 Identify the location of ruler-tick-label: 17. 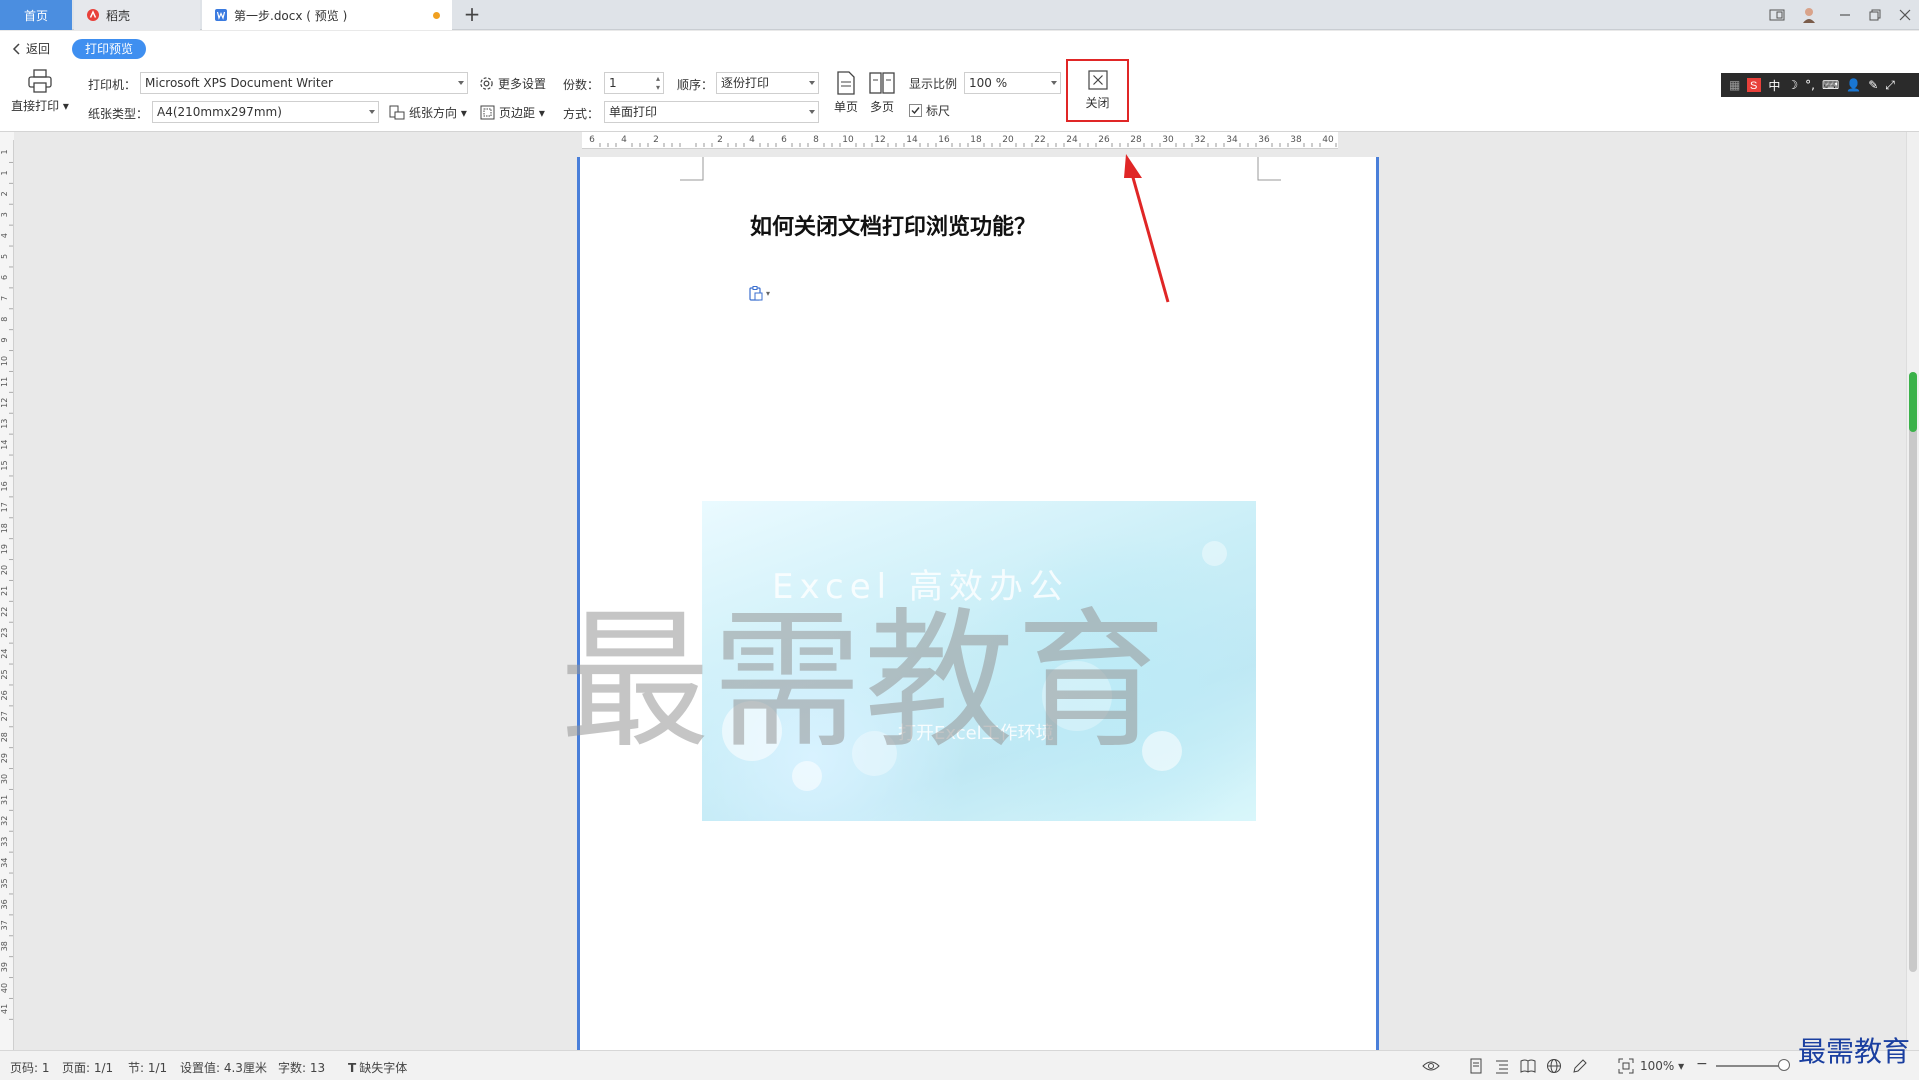
(4, 507).